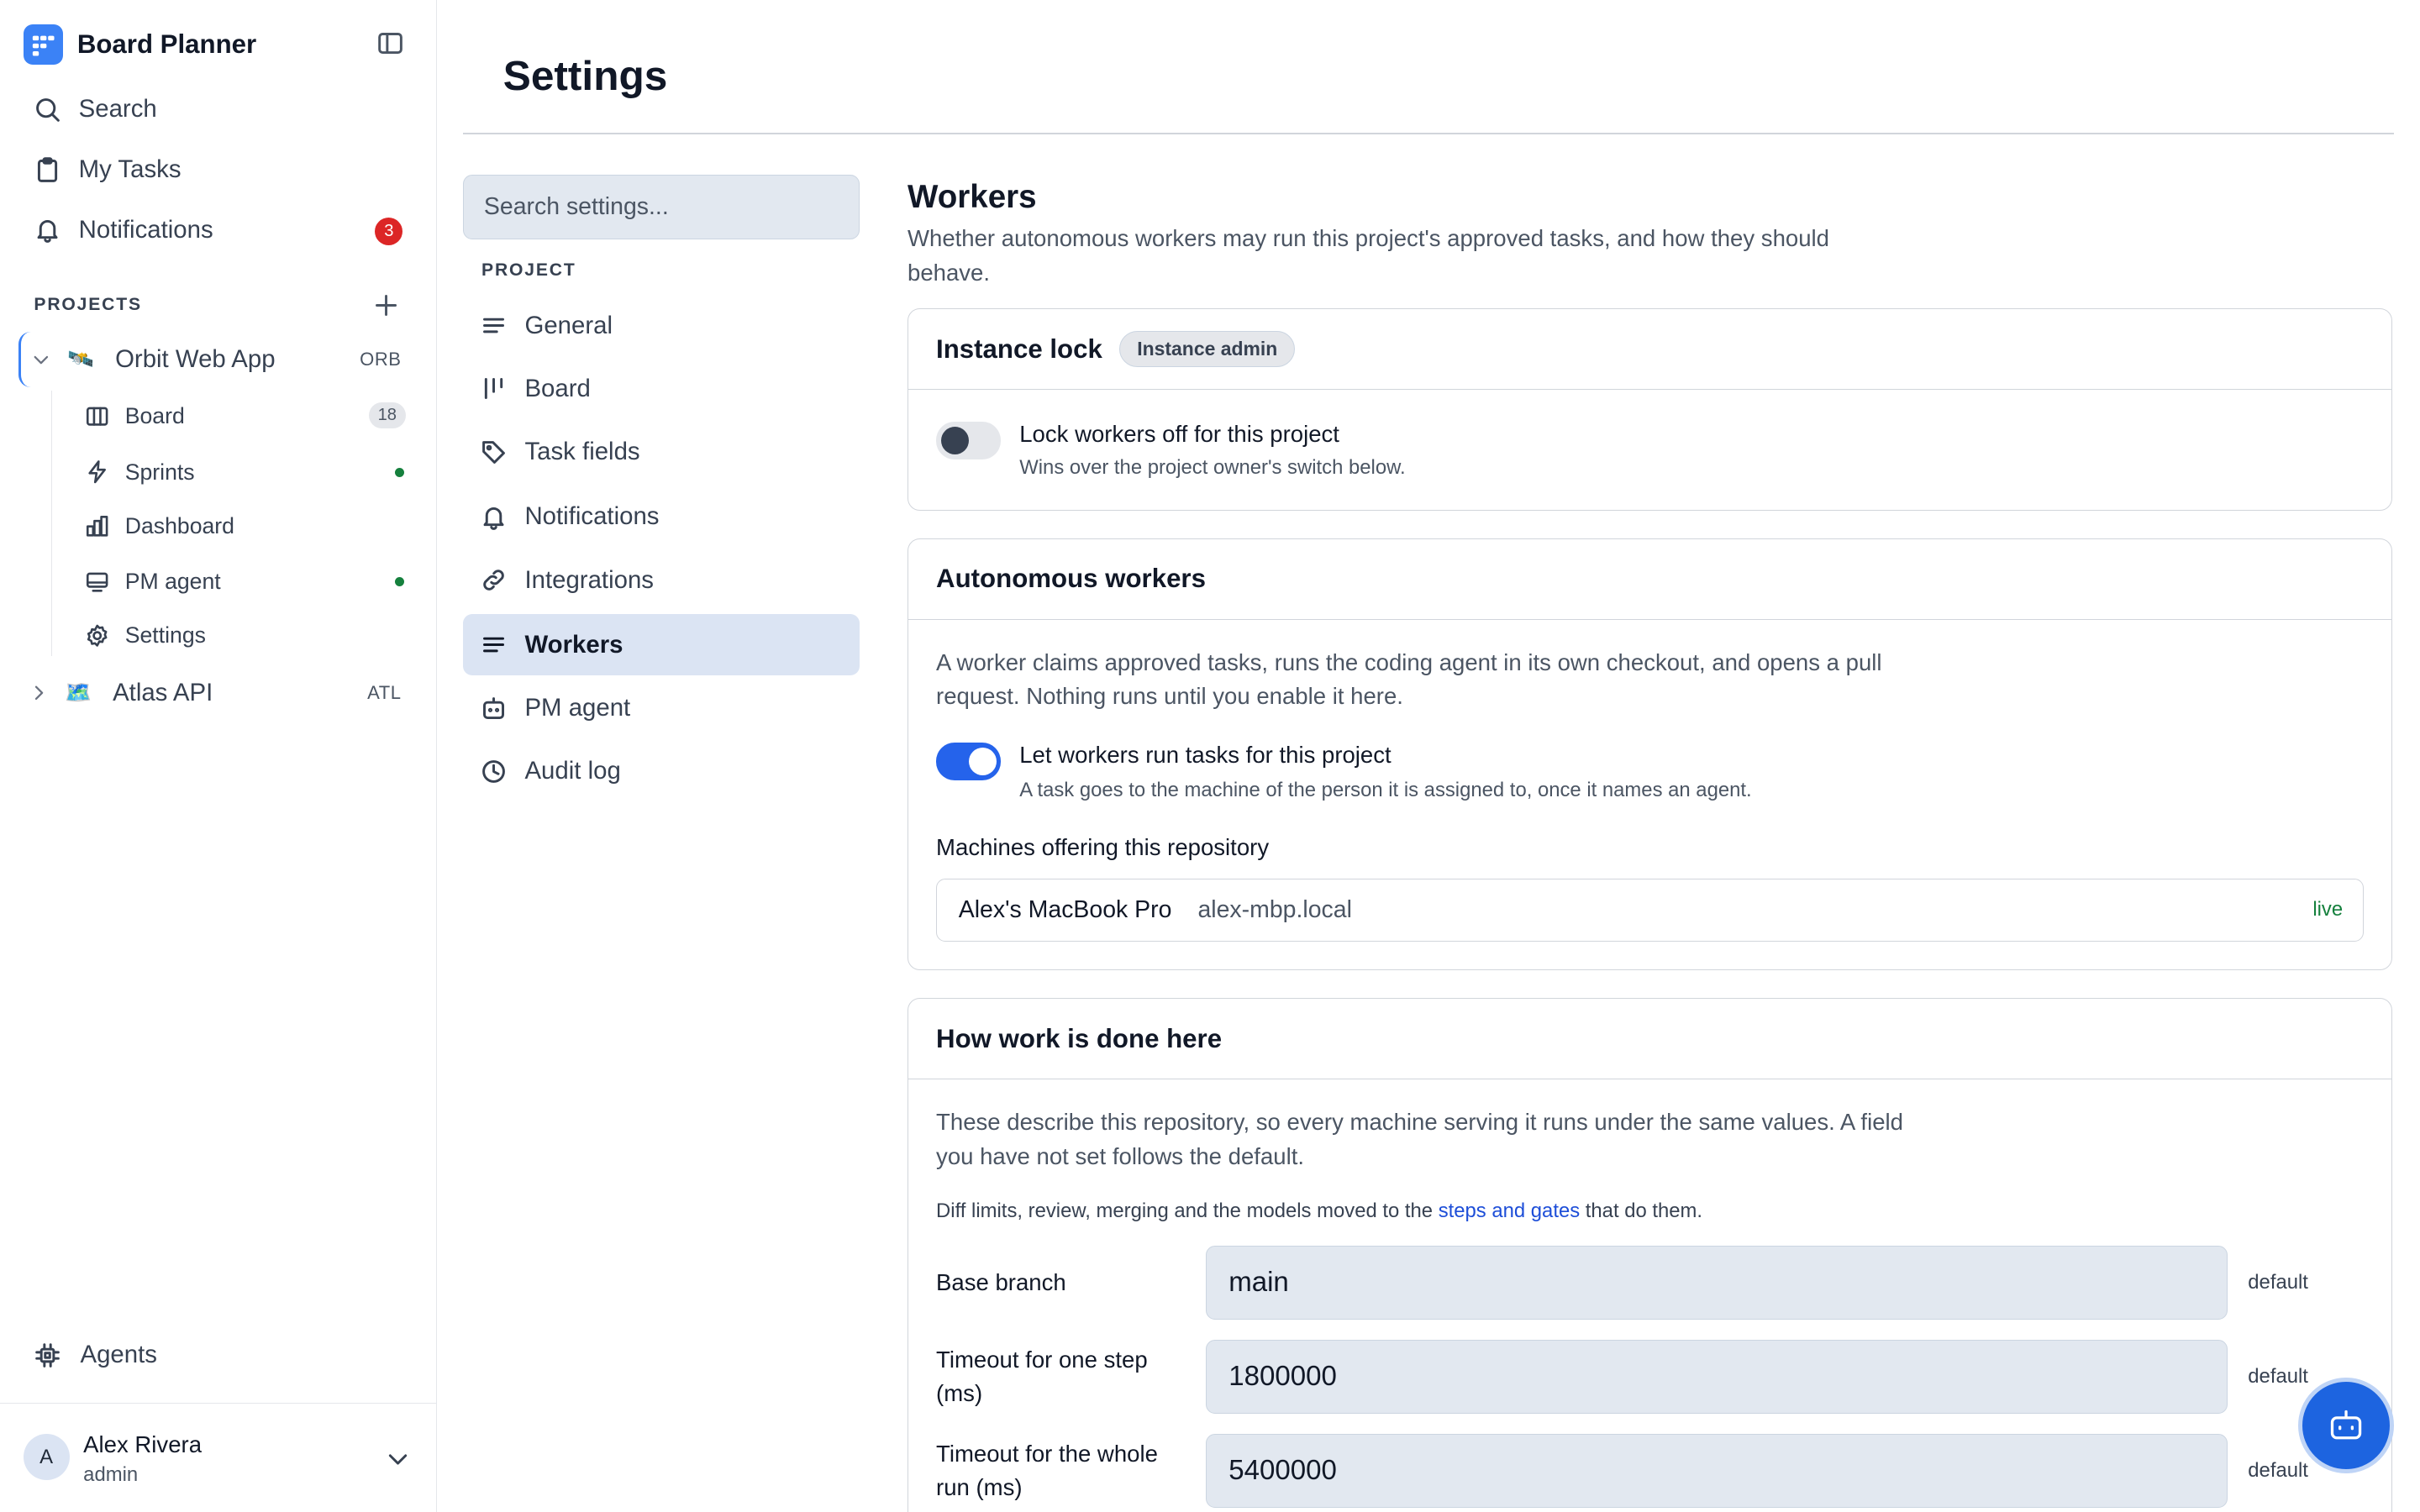 Image resolution: width=2420 pixels, height=1512 pixels. I want to click on settings-nav-notifications: Notifications, so click(661, 517).